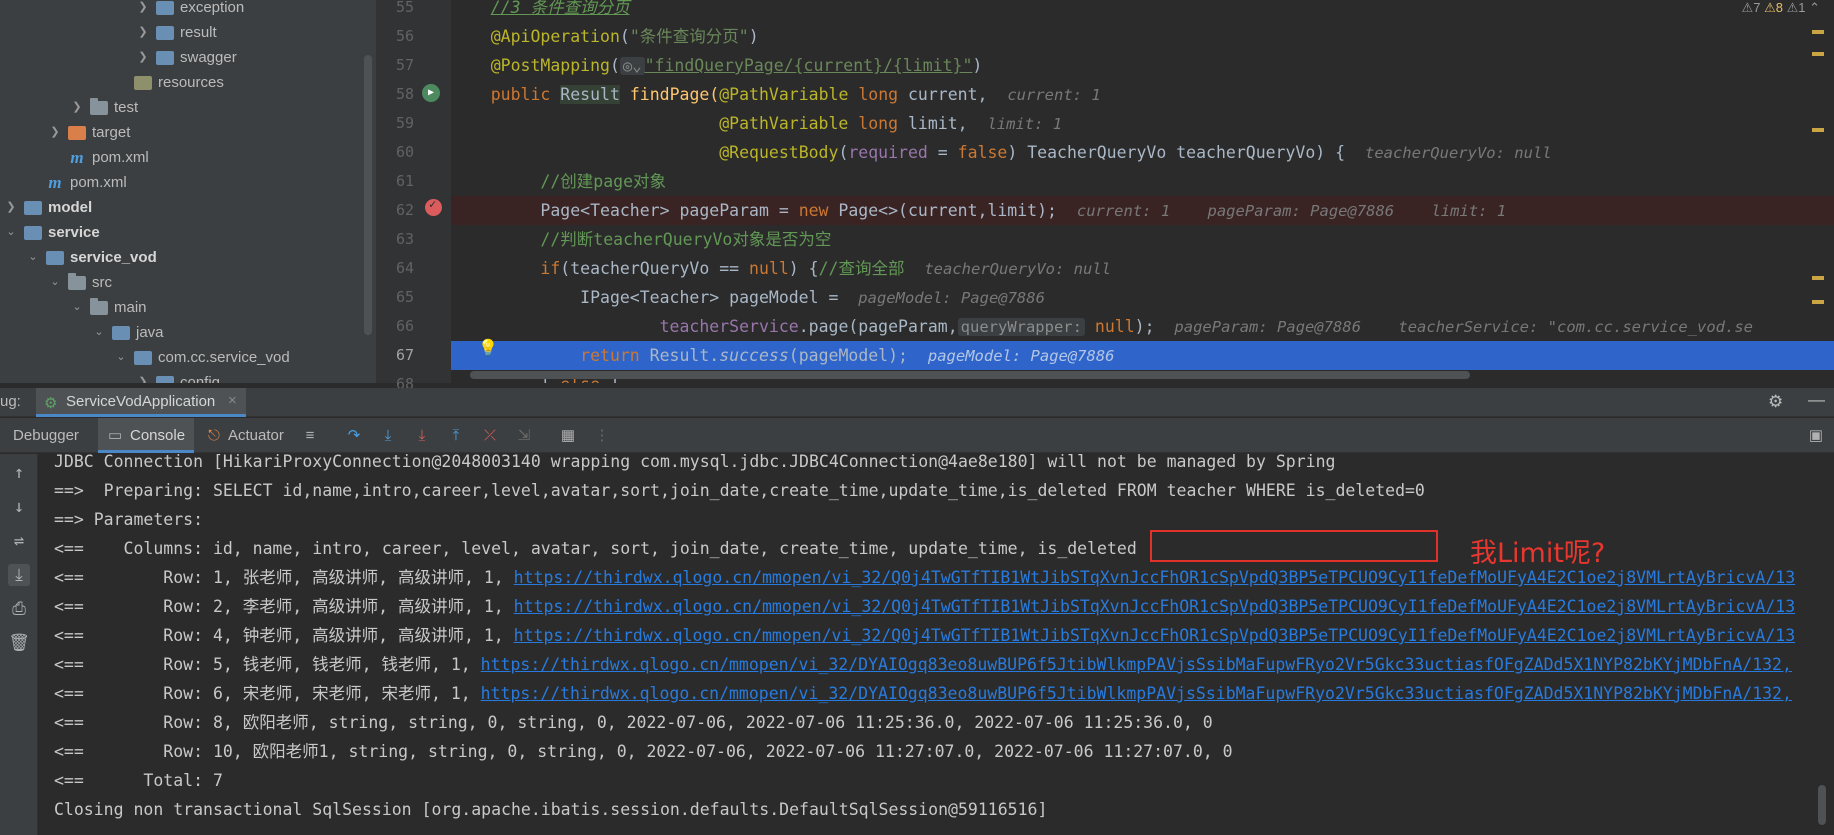 This screenshot has width=1834, height=835. What do you see at coordinates (169, 82) in the screenshot?
I see `tree-item: resources` at bounding box center [169, 82].